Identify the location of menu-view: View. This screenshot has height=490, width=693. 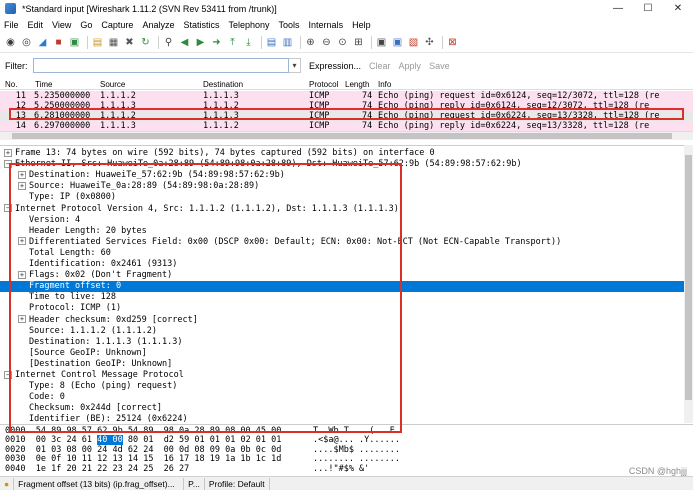
(61, 25).